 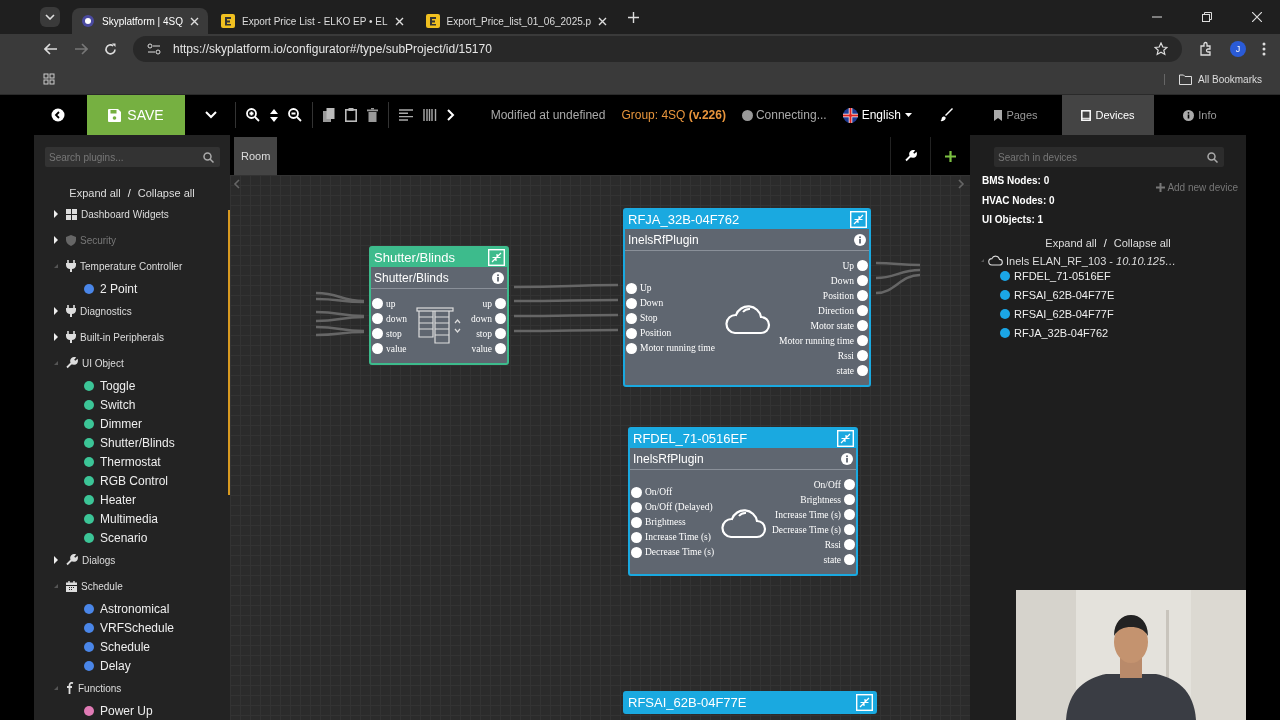 I want to click on plugin-group: Schedule, so click(x=102, y=586).